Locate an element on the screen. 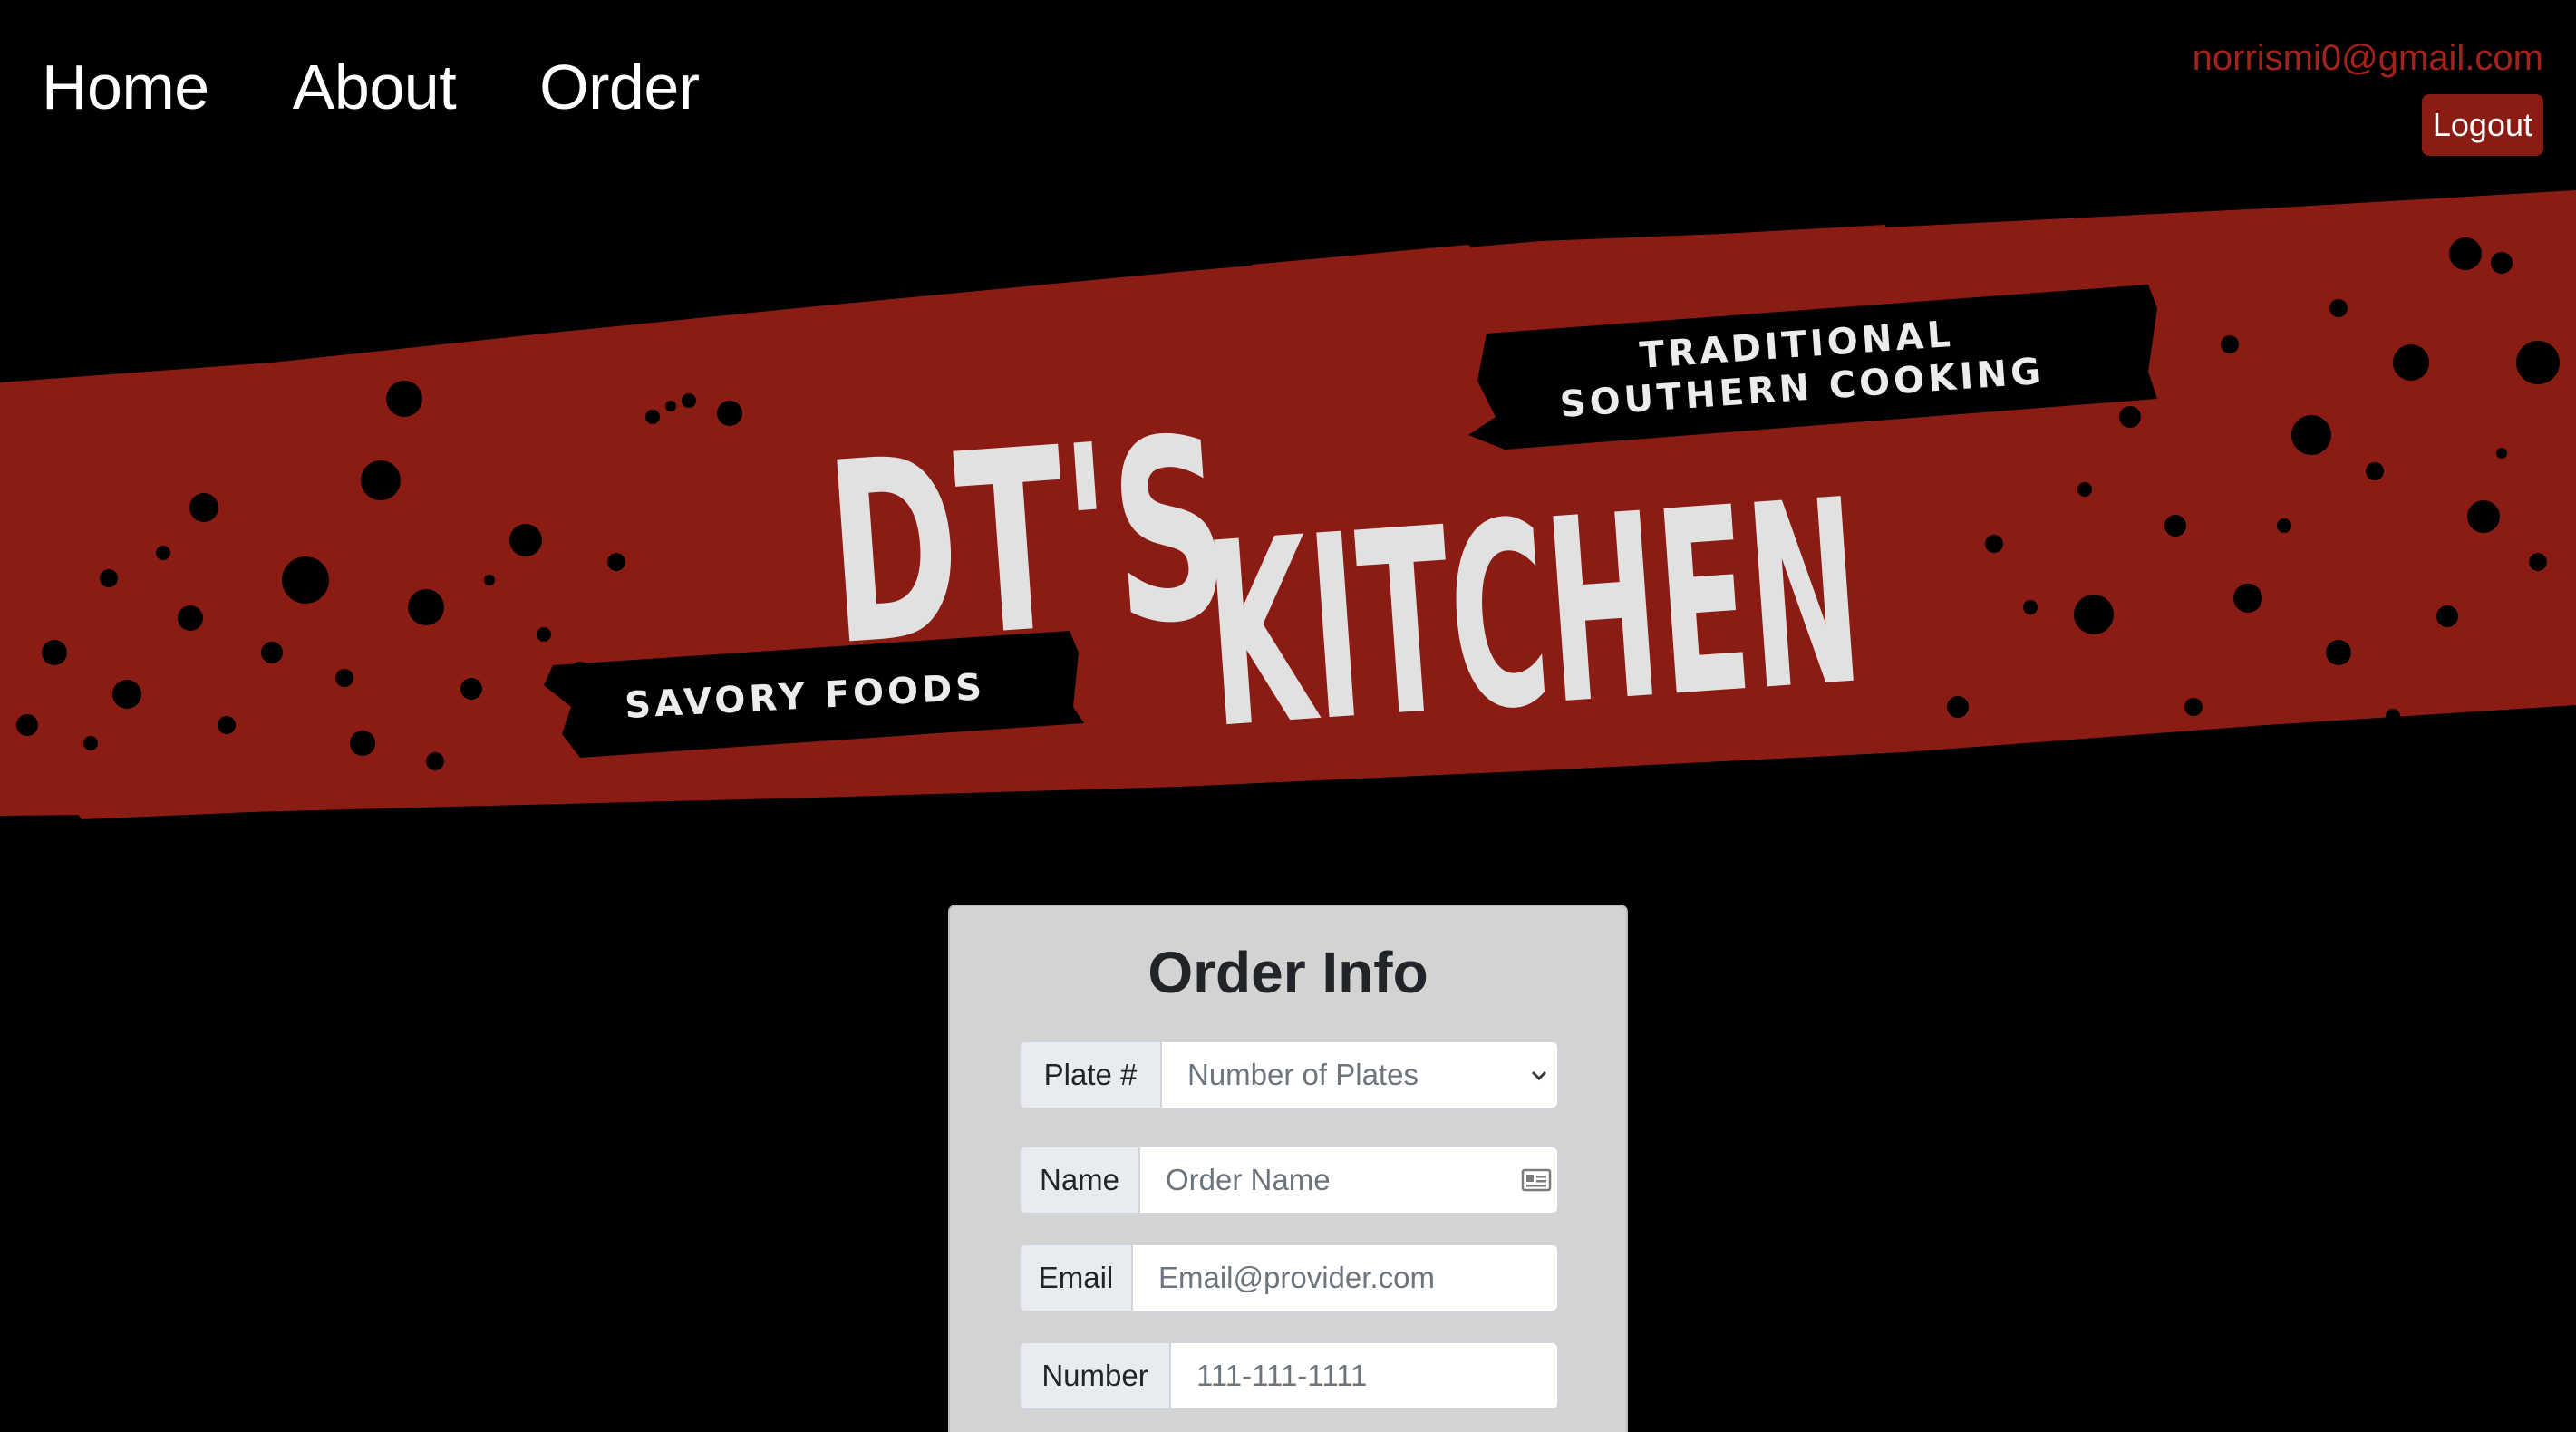 Image resolution: width=2576 pixels, height=1432 pixels. name-field-wrap is located at coordinates (1348, 1180).